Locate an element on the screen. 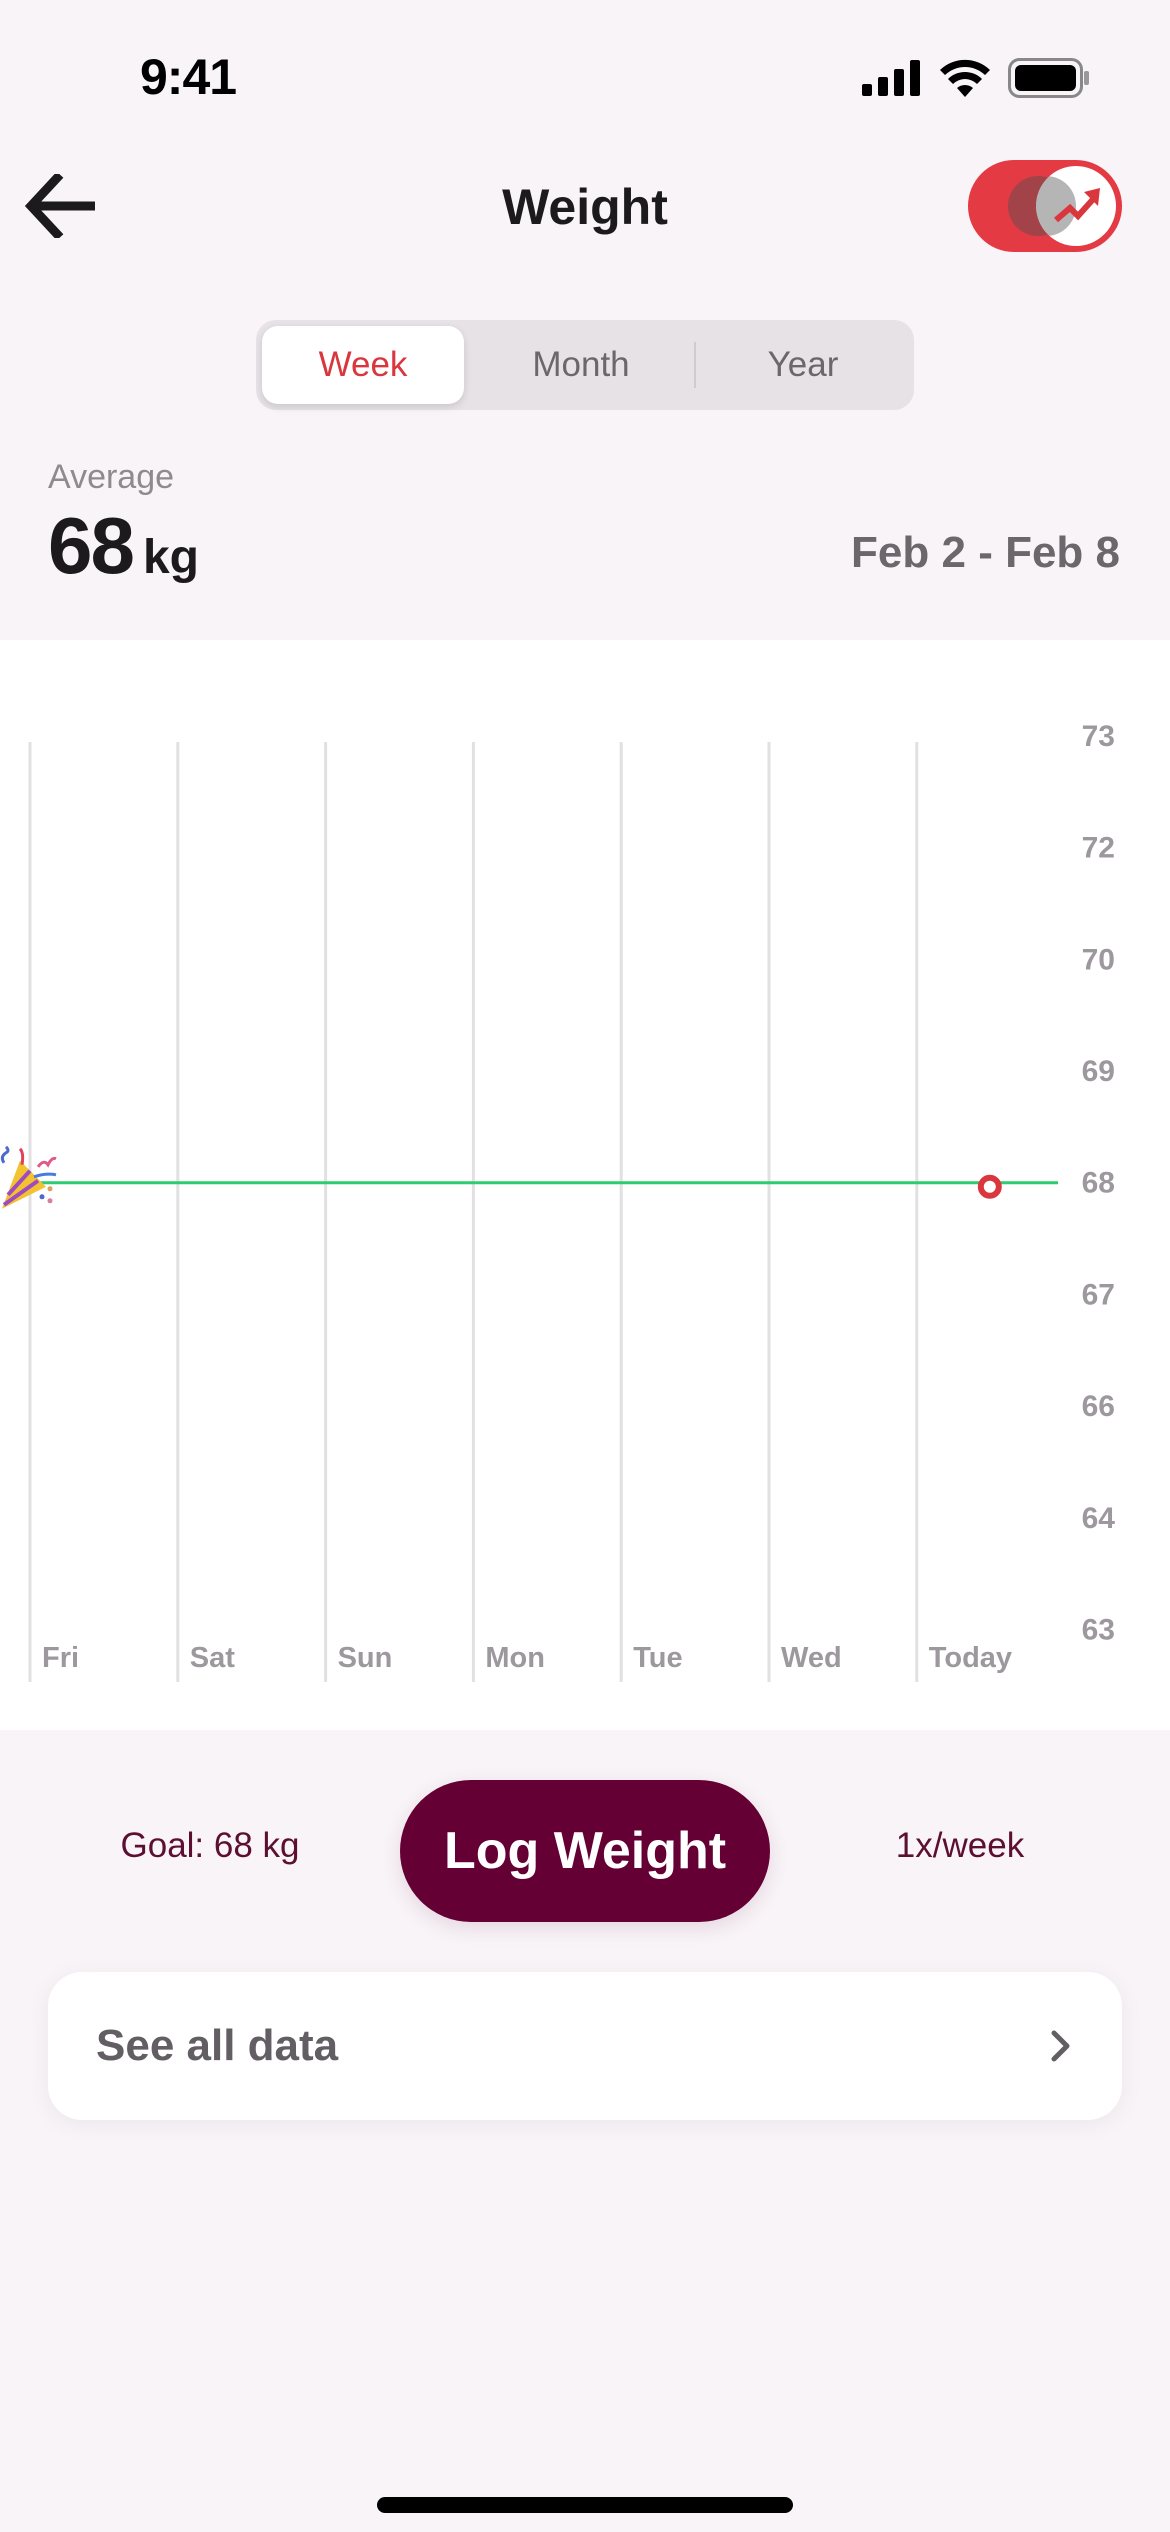 The image size is (1170, 2532). trending-up-icon is located at coordinates (1068, 206).